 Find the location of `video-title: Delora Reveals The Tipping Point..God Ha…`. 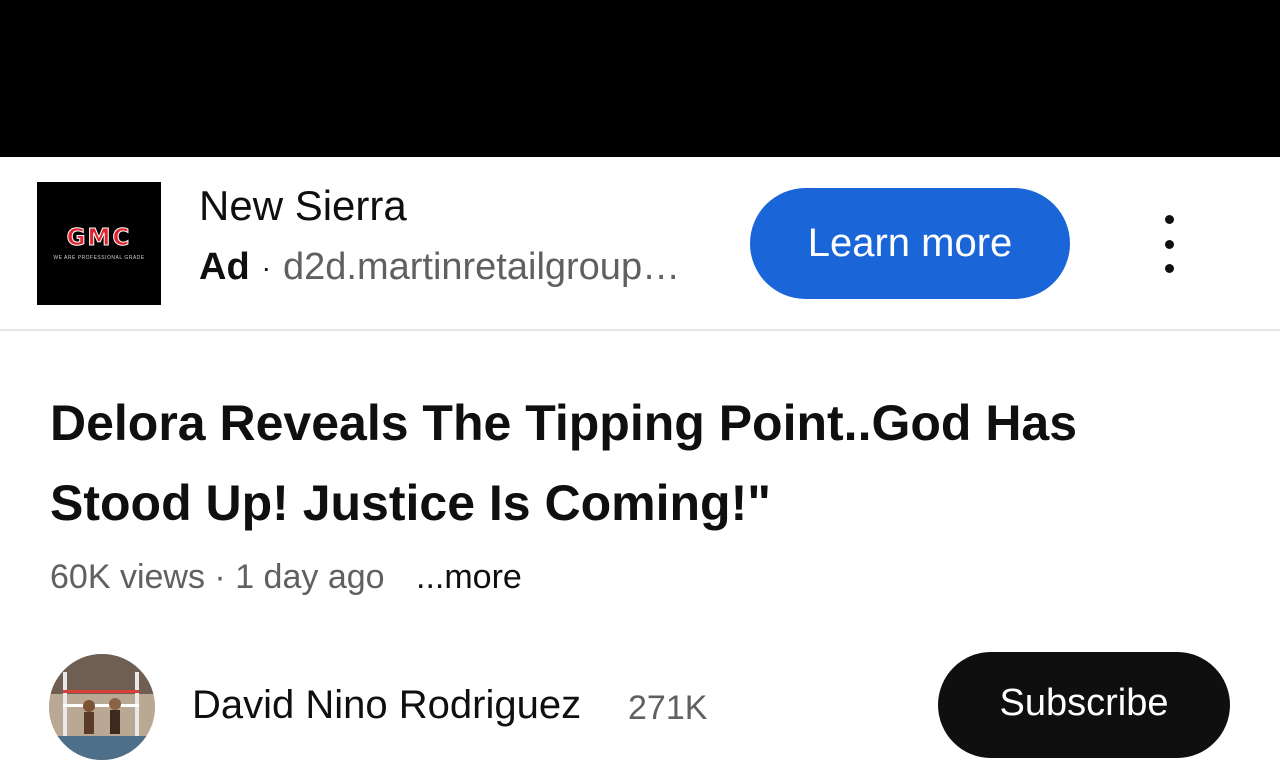

video-title: Delora Reveals The Tipping Point..God Ha… is located at coordinates (564, 463).